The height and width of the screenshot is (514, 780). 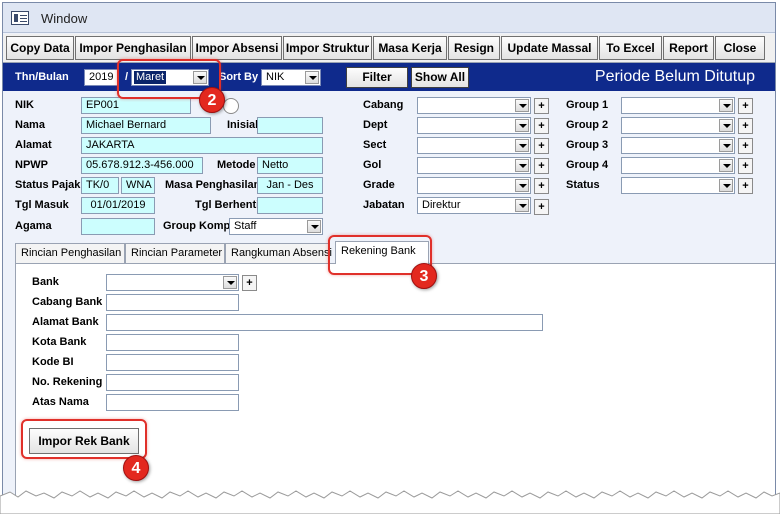 What do you see at coordinates (474, 105) in the screenshot?
I see `cabang-select` at bounding box center [474, 105].